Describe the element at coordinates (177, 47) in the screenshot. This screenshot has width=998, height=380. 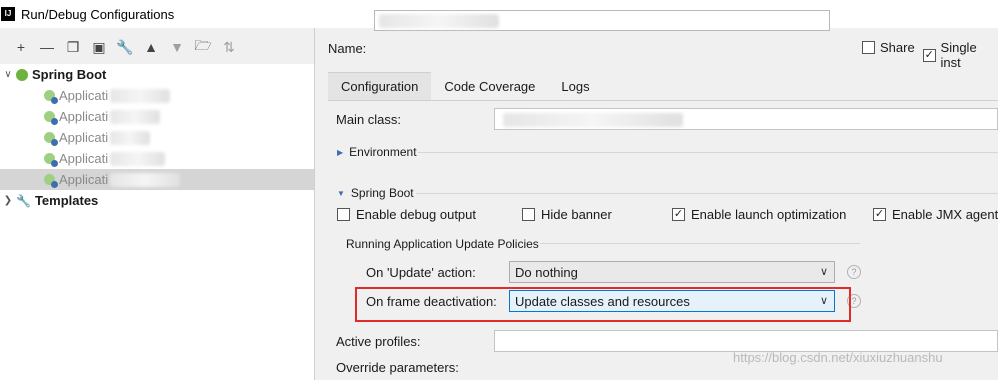
I see `move-down-icon: ▼` at that location.